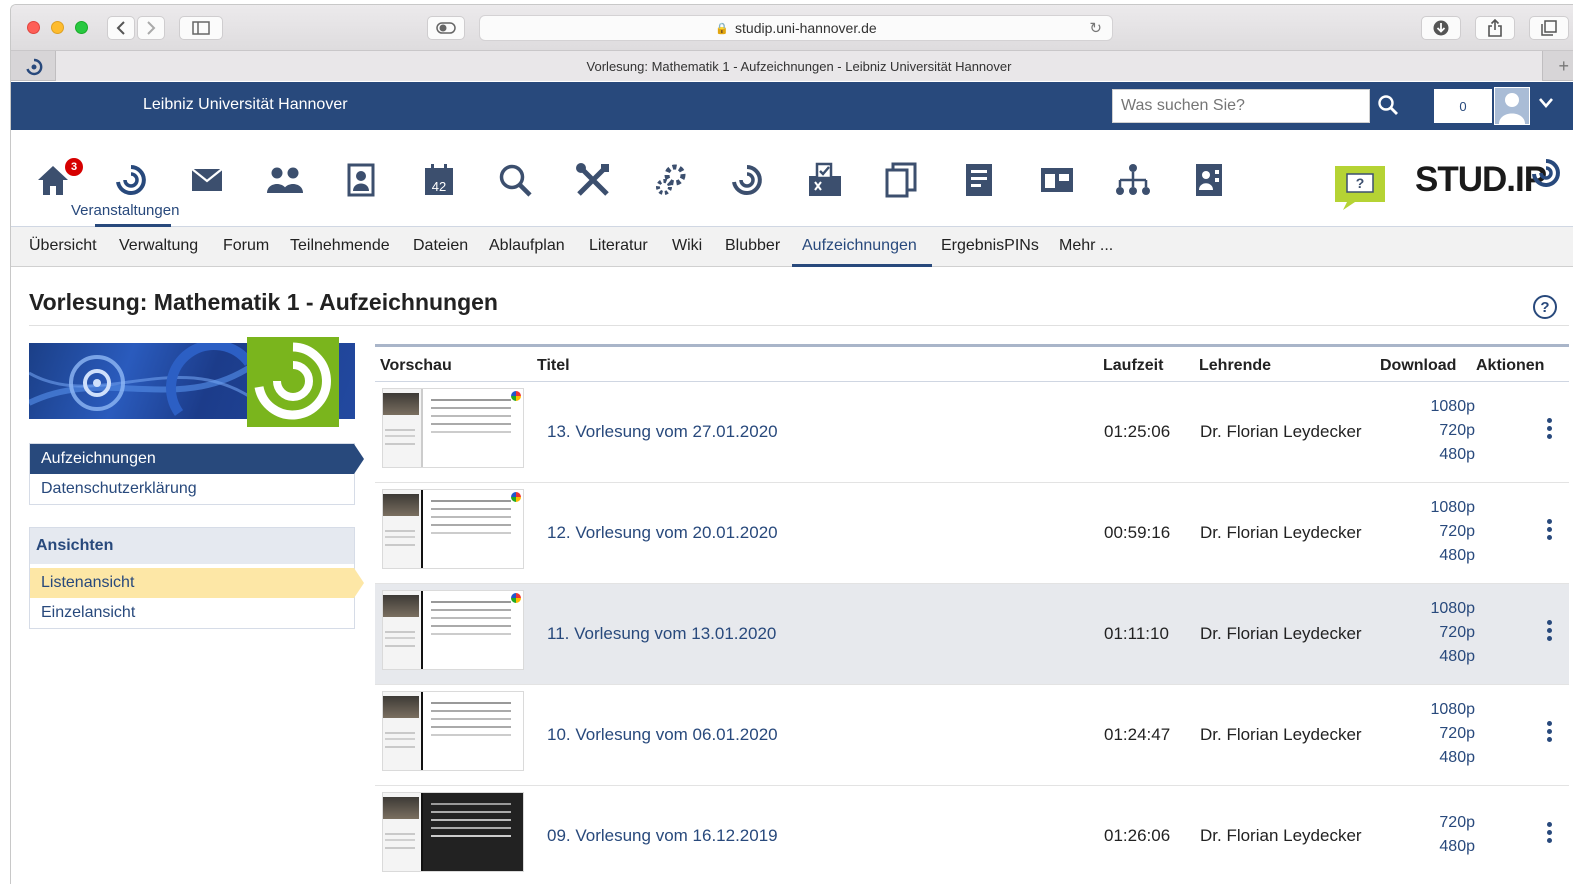 This screenshot has width=1573, height=884. What do you see at coordinates (979, 180) in the screenshot?
I see `nav-content` at bounding box center [979, 180].